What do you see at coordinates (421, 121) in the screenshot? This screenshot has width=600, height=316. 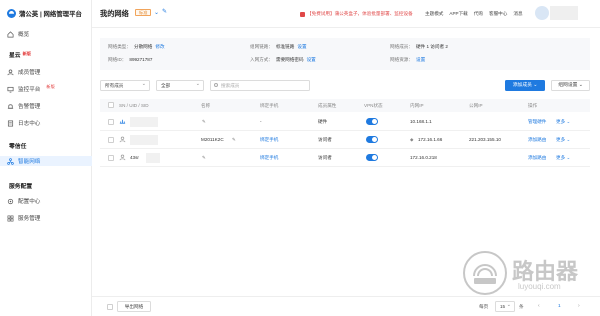 I see `cell-lan-ip: 10.168.1.1` at bounding box center [421, 121].